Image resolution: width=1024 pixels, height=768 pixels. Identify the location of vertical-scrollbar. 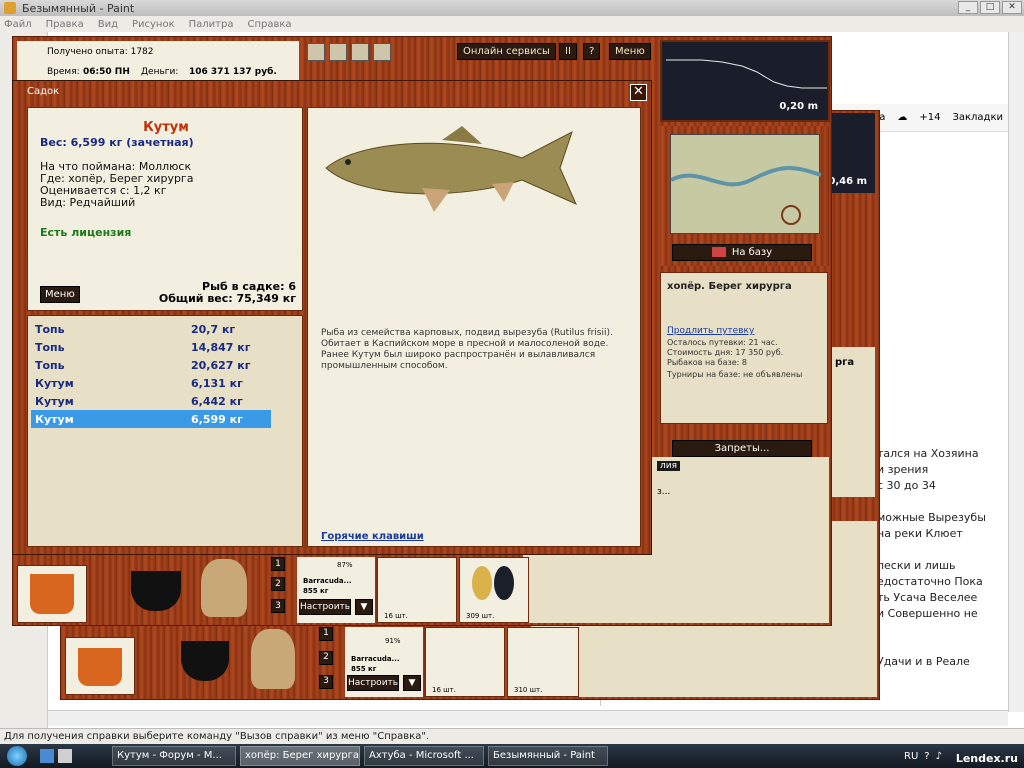
(1016, 372).